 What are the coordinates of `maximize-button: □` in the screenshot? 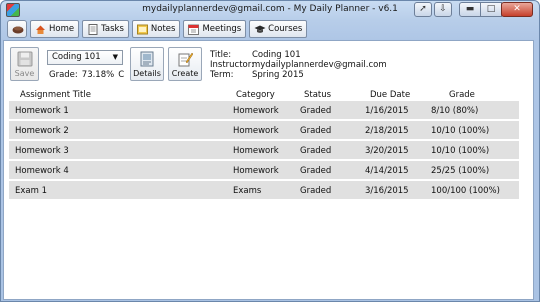 It's located at (491, 9).